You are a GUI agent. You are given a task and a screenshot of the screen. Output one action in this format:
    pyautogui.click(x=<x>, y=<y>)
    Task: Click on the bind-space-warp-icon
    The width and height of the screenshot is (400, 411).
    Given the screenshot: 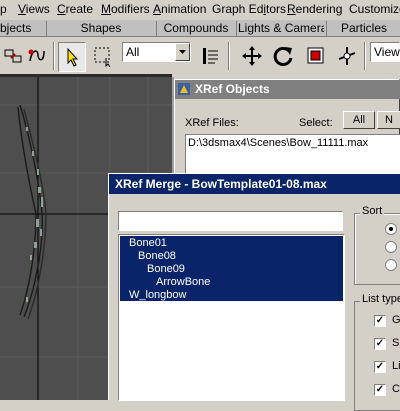 What is the action you would take?
    pyautogui.click(x=37, y=56)
    